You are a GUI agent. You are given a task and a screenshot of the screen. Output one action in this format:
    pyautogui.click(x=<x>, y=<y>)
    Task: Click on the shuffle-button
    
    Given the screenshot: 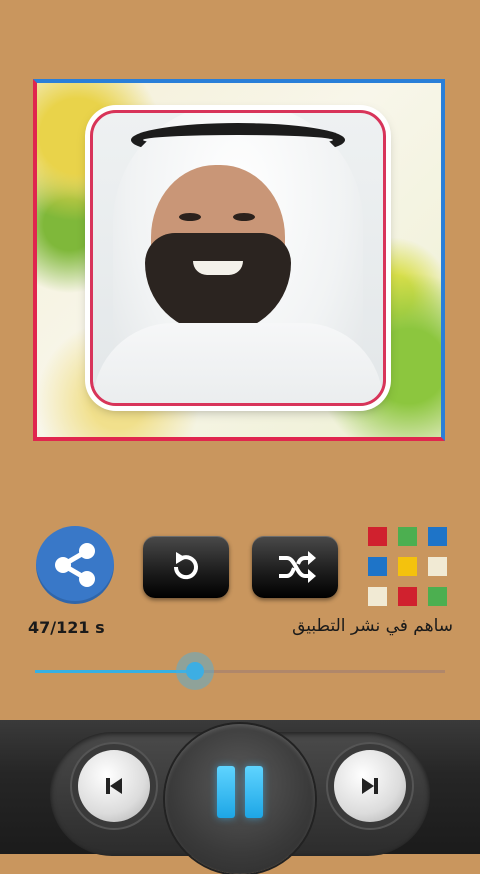 What is the action you would take?
    pyautogui.click(x=295, y=567)
    